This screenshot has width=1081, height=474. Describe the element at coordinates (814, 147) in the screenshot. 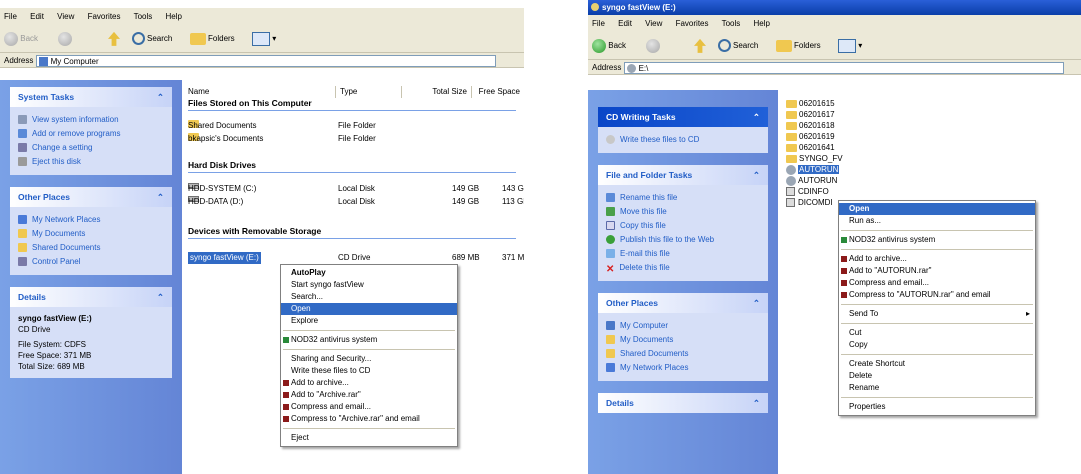

I see `list-item: 06201641` at that location.